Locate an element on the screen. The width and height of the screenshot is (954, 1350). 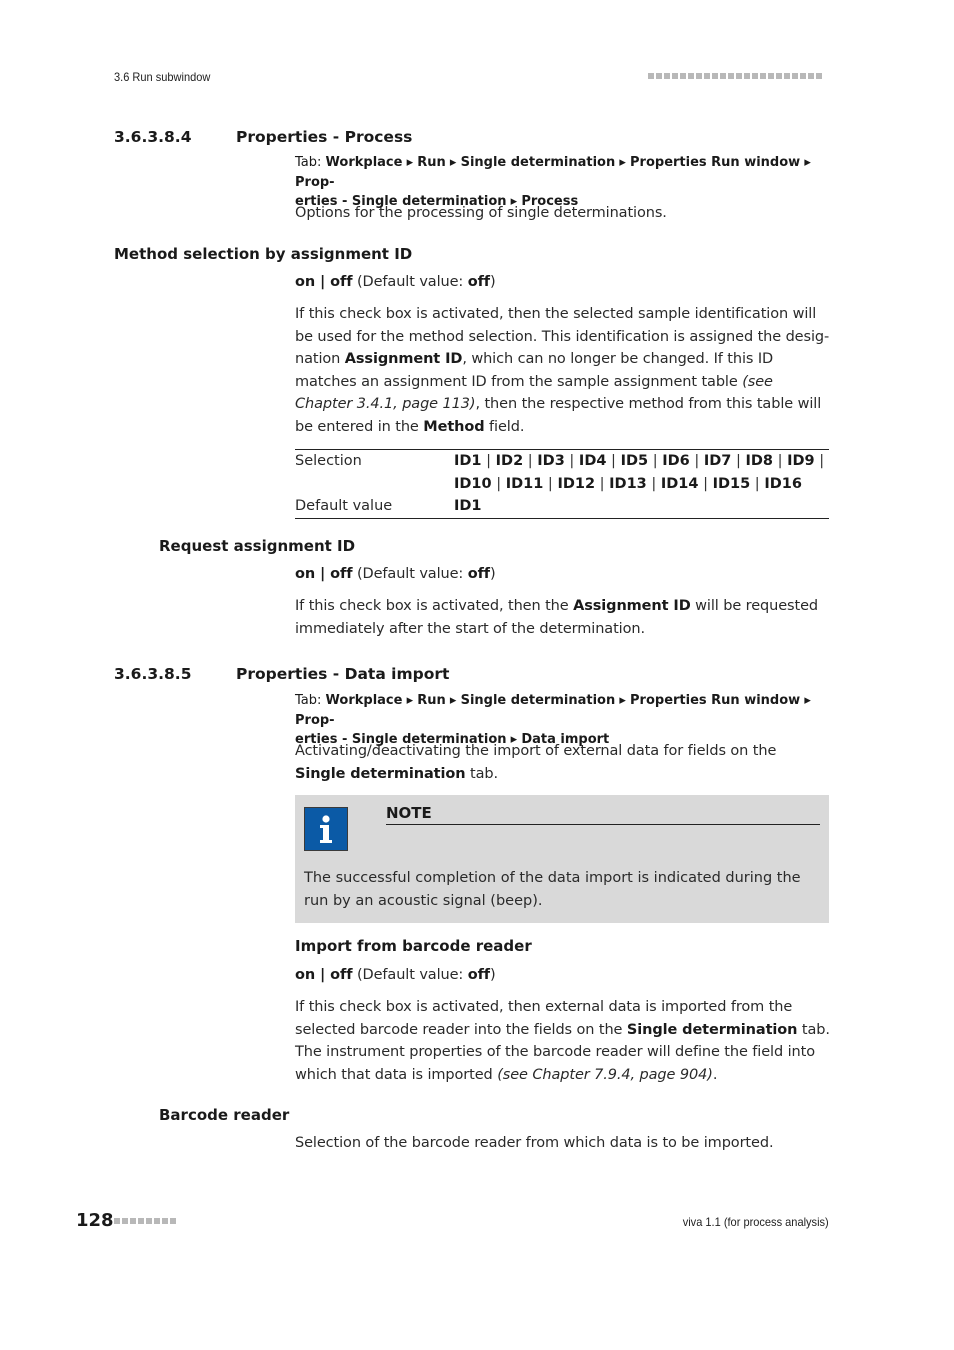
param-title: Method selection by assignment ID is located at coordinates (263, 254).